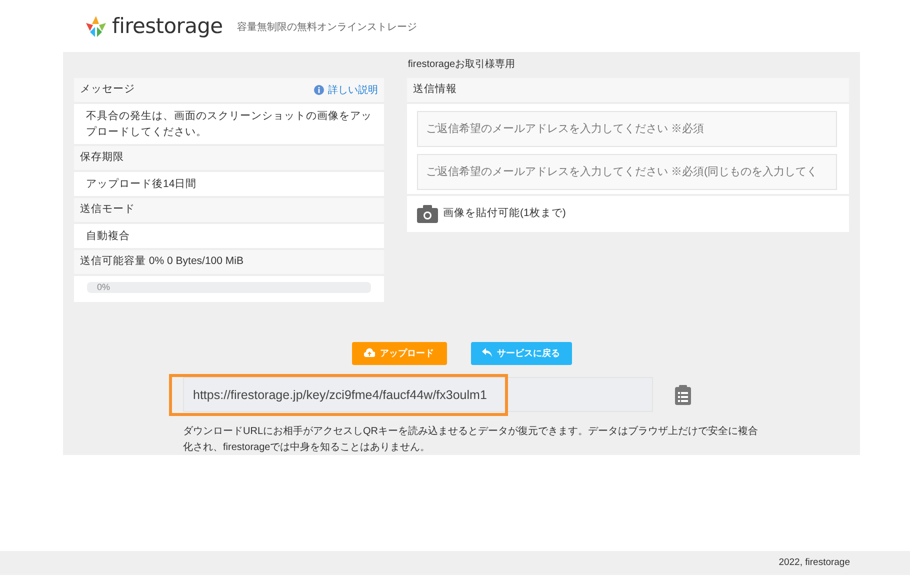 The height and width of the screenshot is (580, 910). What do you see at coordinates (103, 287) in the screenshot?
I see `progress-label: 0%` at bounding box center [103, 287].